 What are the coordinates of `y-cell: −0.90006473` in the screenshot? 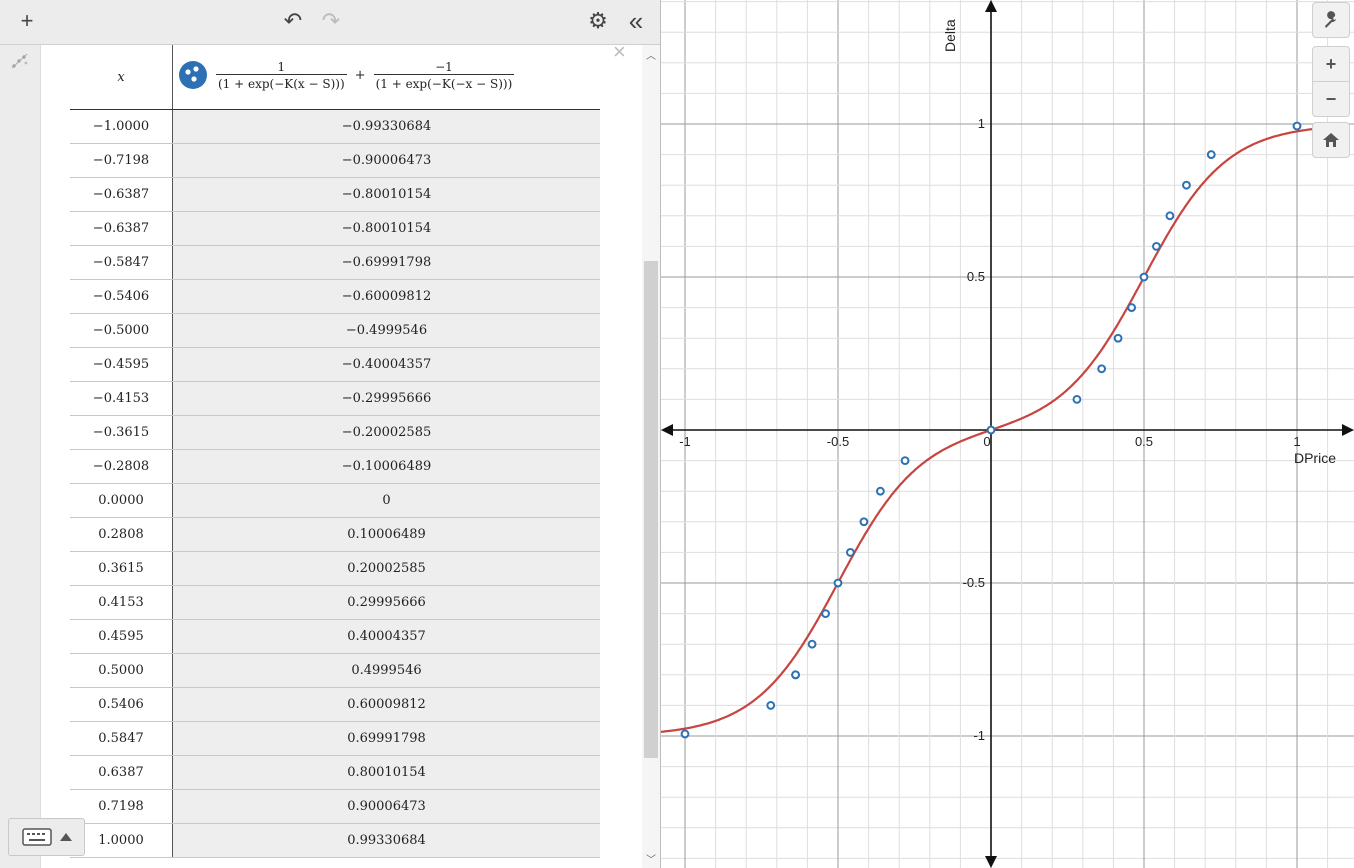 It's located at (386, 160).